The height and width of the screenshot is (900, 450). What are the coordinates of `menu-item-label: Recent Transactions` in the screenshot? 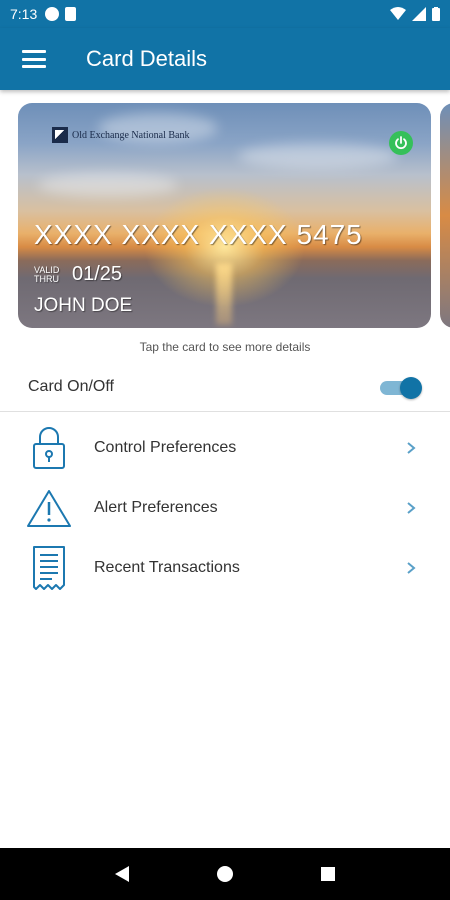 It's located at (167, 567).